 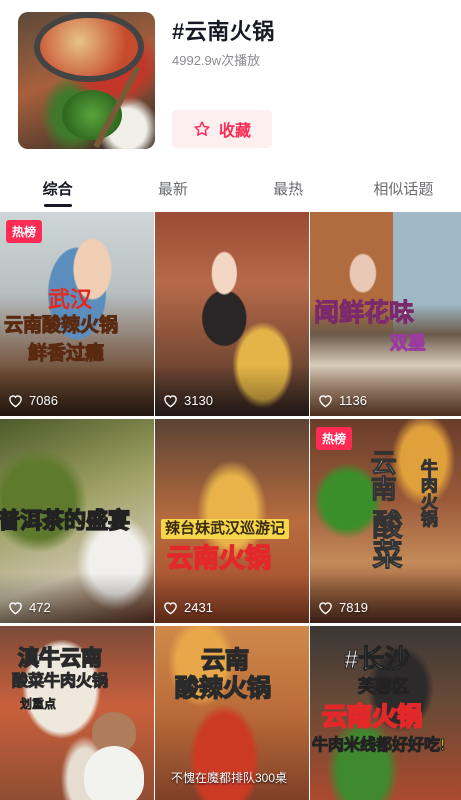 What do you see at coordinates (202, 129) in the screenshot?
I see `star-icon` at bounding box center [202, 129].